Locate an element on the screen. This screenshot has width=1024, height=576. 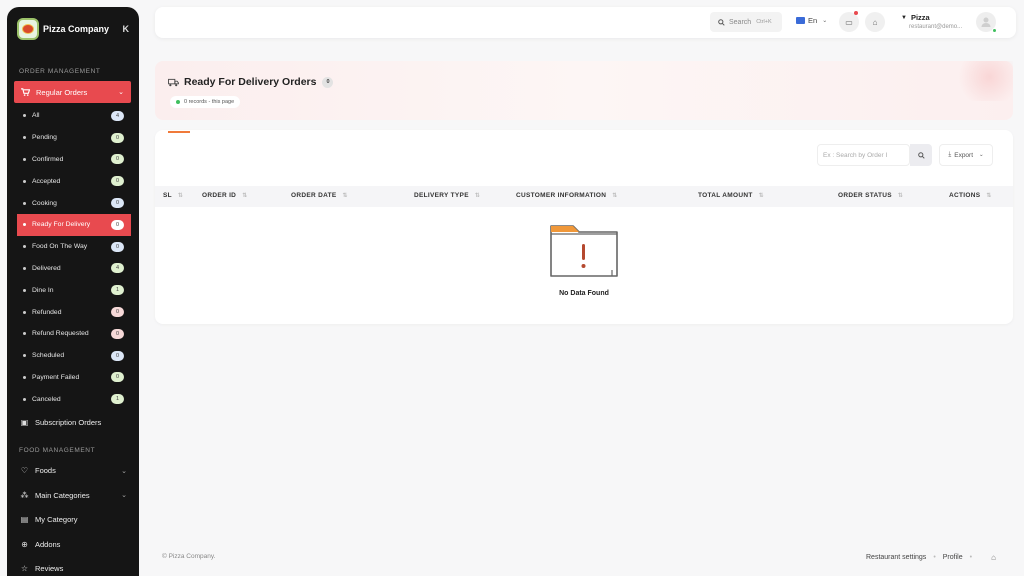
messages-button: ▭ is located at coordinates (849, 21).